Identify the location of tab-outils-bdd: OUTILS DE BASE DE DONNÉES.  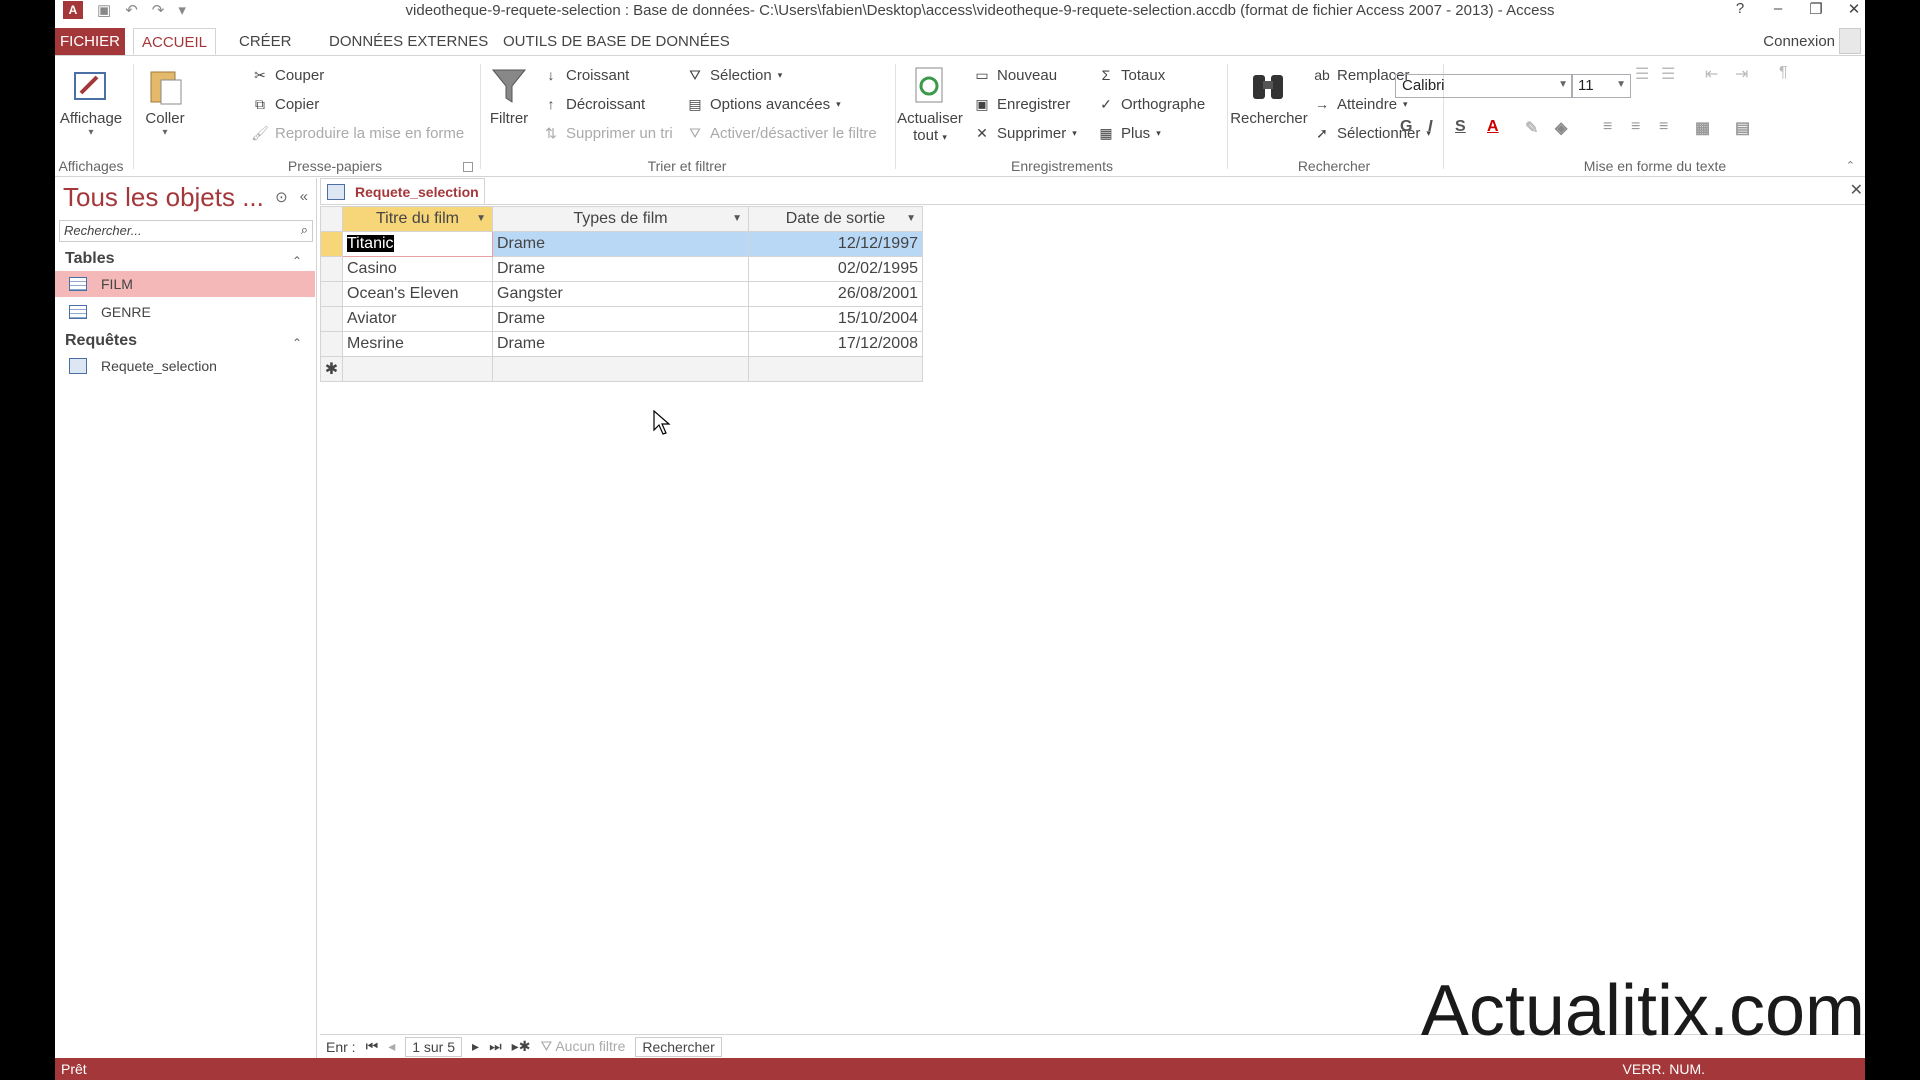
(616, 41).